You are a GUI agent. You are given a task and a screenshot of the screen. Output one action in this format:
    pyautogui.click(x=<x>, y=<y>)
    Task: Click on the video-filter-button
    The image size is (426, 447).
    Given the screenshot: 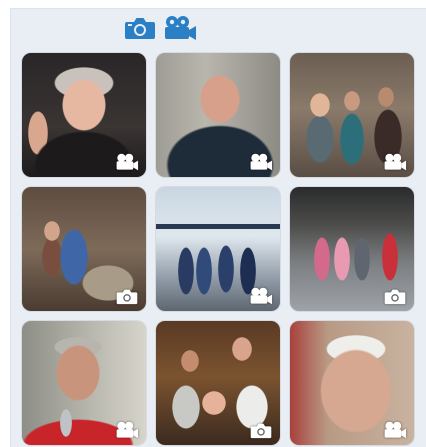 What is the action you would take?
    pyautogui.click(x=180, y=28)
    